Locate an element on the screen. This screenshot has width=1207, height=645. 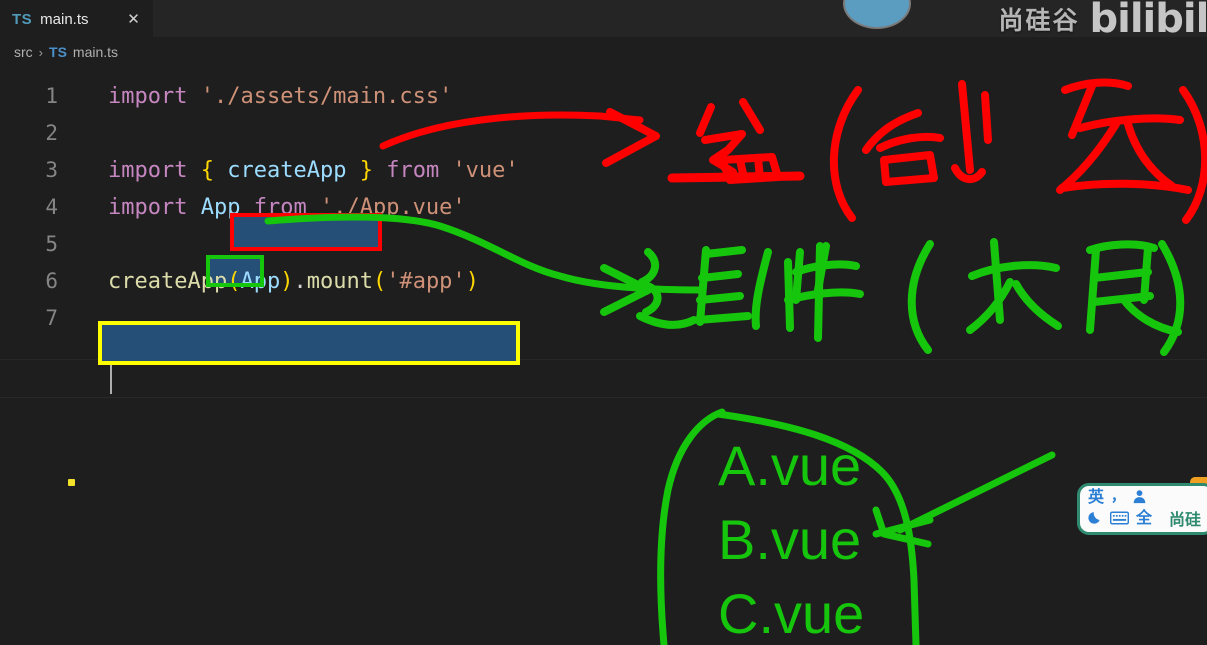
code-token: mount is located at coordinates (339, 281).